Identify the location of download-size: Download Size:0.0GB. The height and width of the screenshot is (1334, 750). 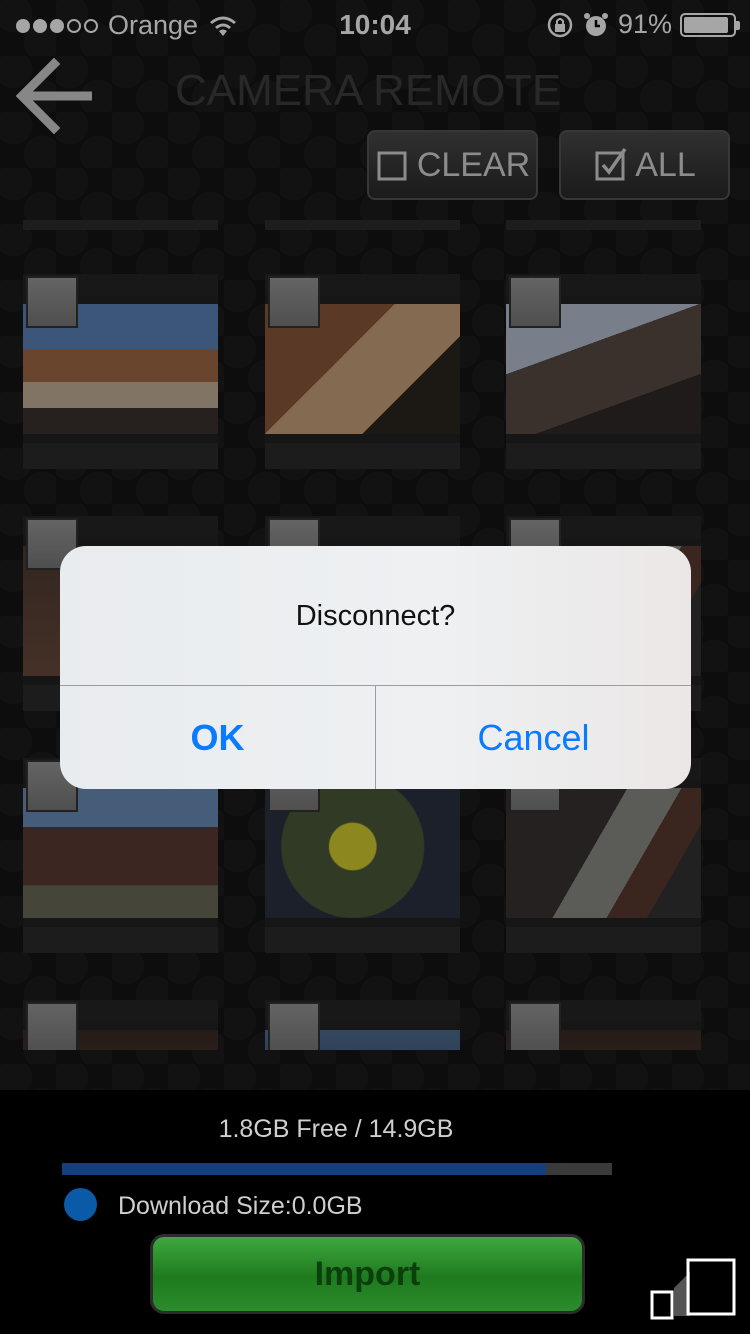
(240, 1206).